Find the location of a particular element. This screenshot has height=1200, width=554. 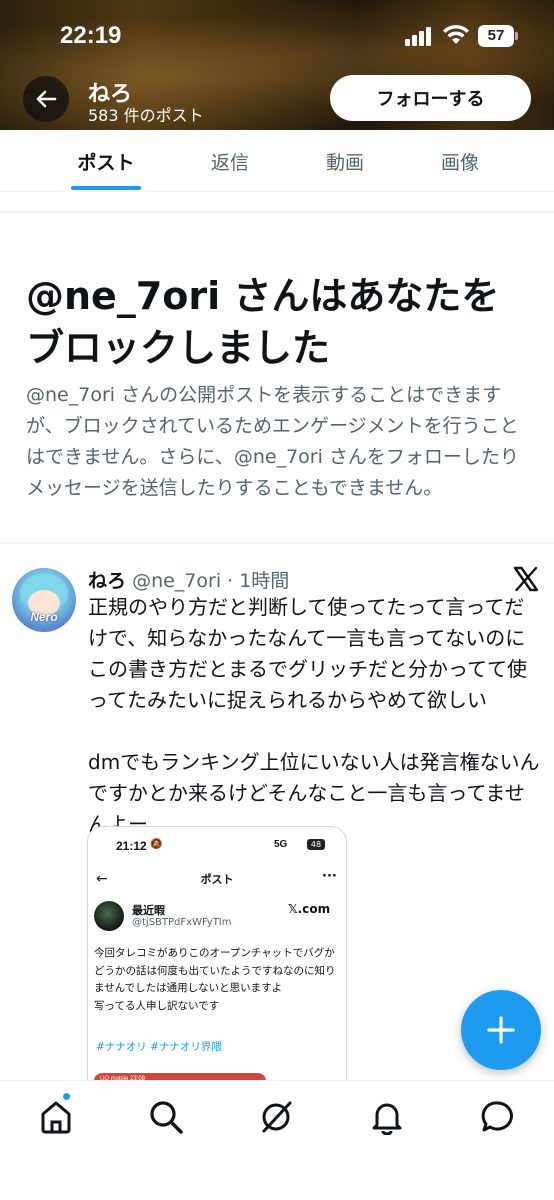

tab-media: 画像 is located at coordinates (460, 161).